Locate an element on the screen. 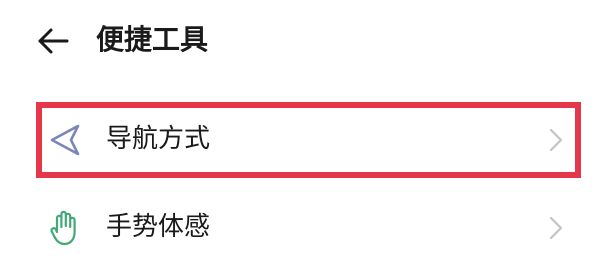  hand-gesture-icon is located at coordinates (63, 228).